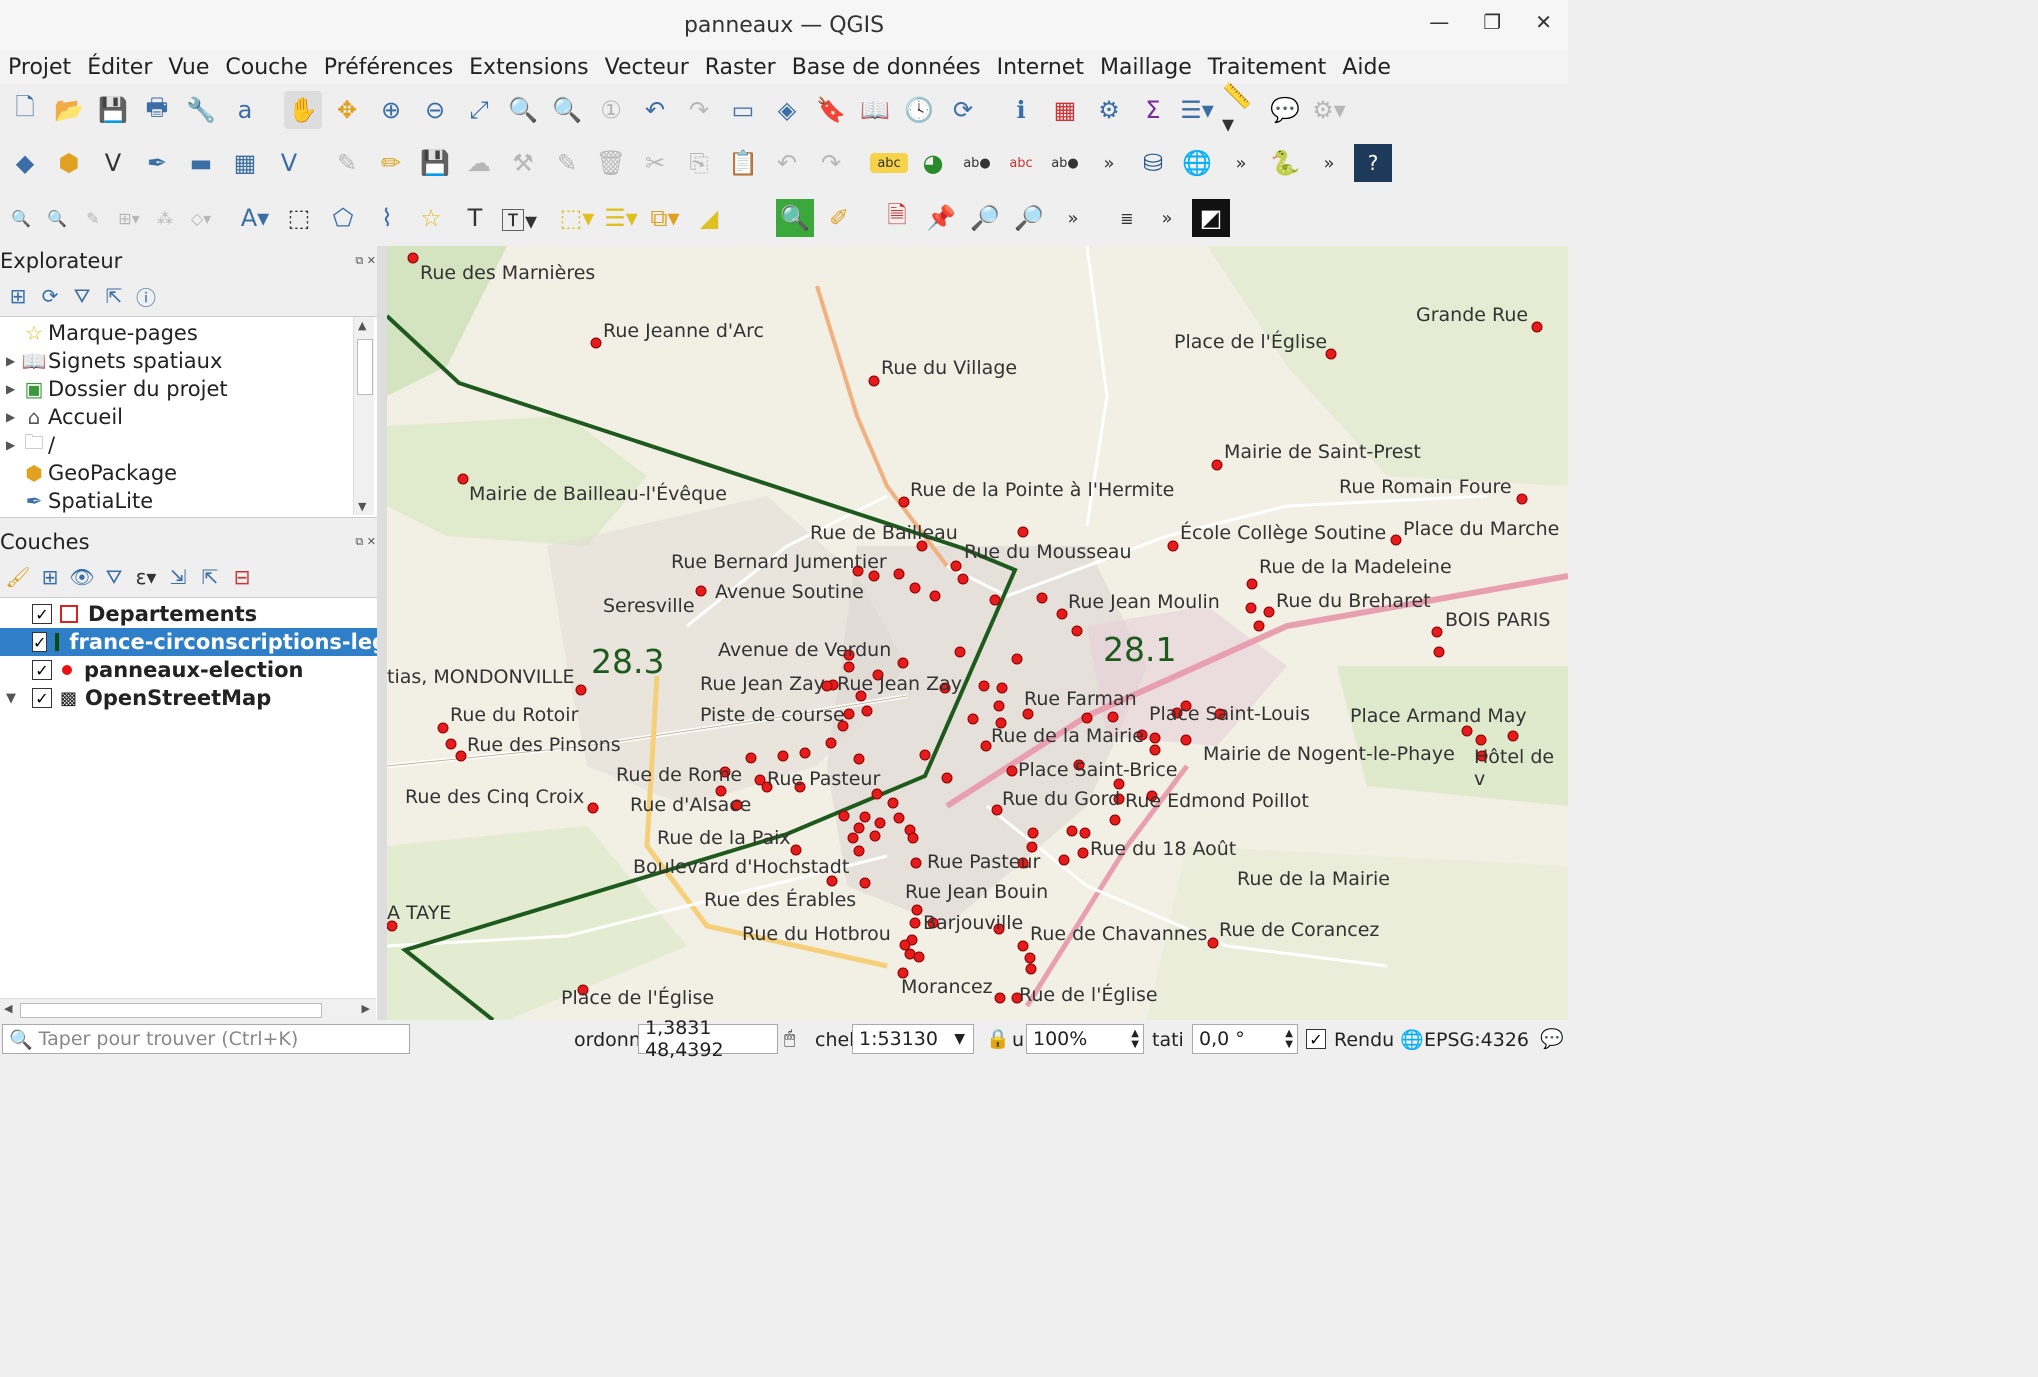 Image resolution: width=2038 pixels, height=1377 pixels. What do you see at coordinates (80, 501) in the screenshot?
I see `browser-item-spatialite: ✒ SpatiaLite` at bounding box center [80, 501].